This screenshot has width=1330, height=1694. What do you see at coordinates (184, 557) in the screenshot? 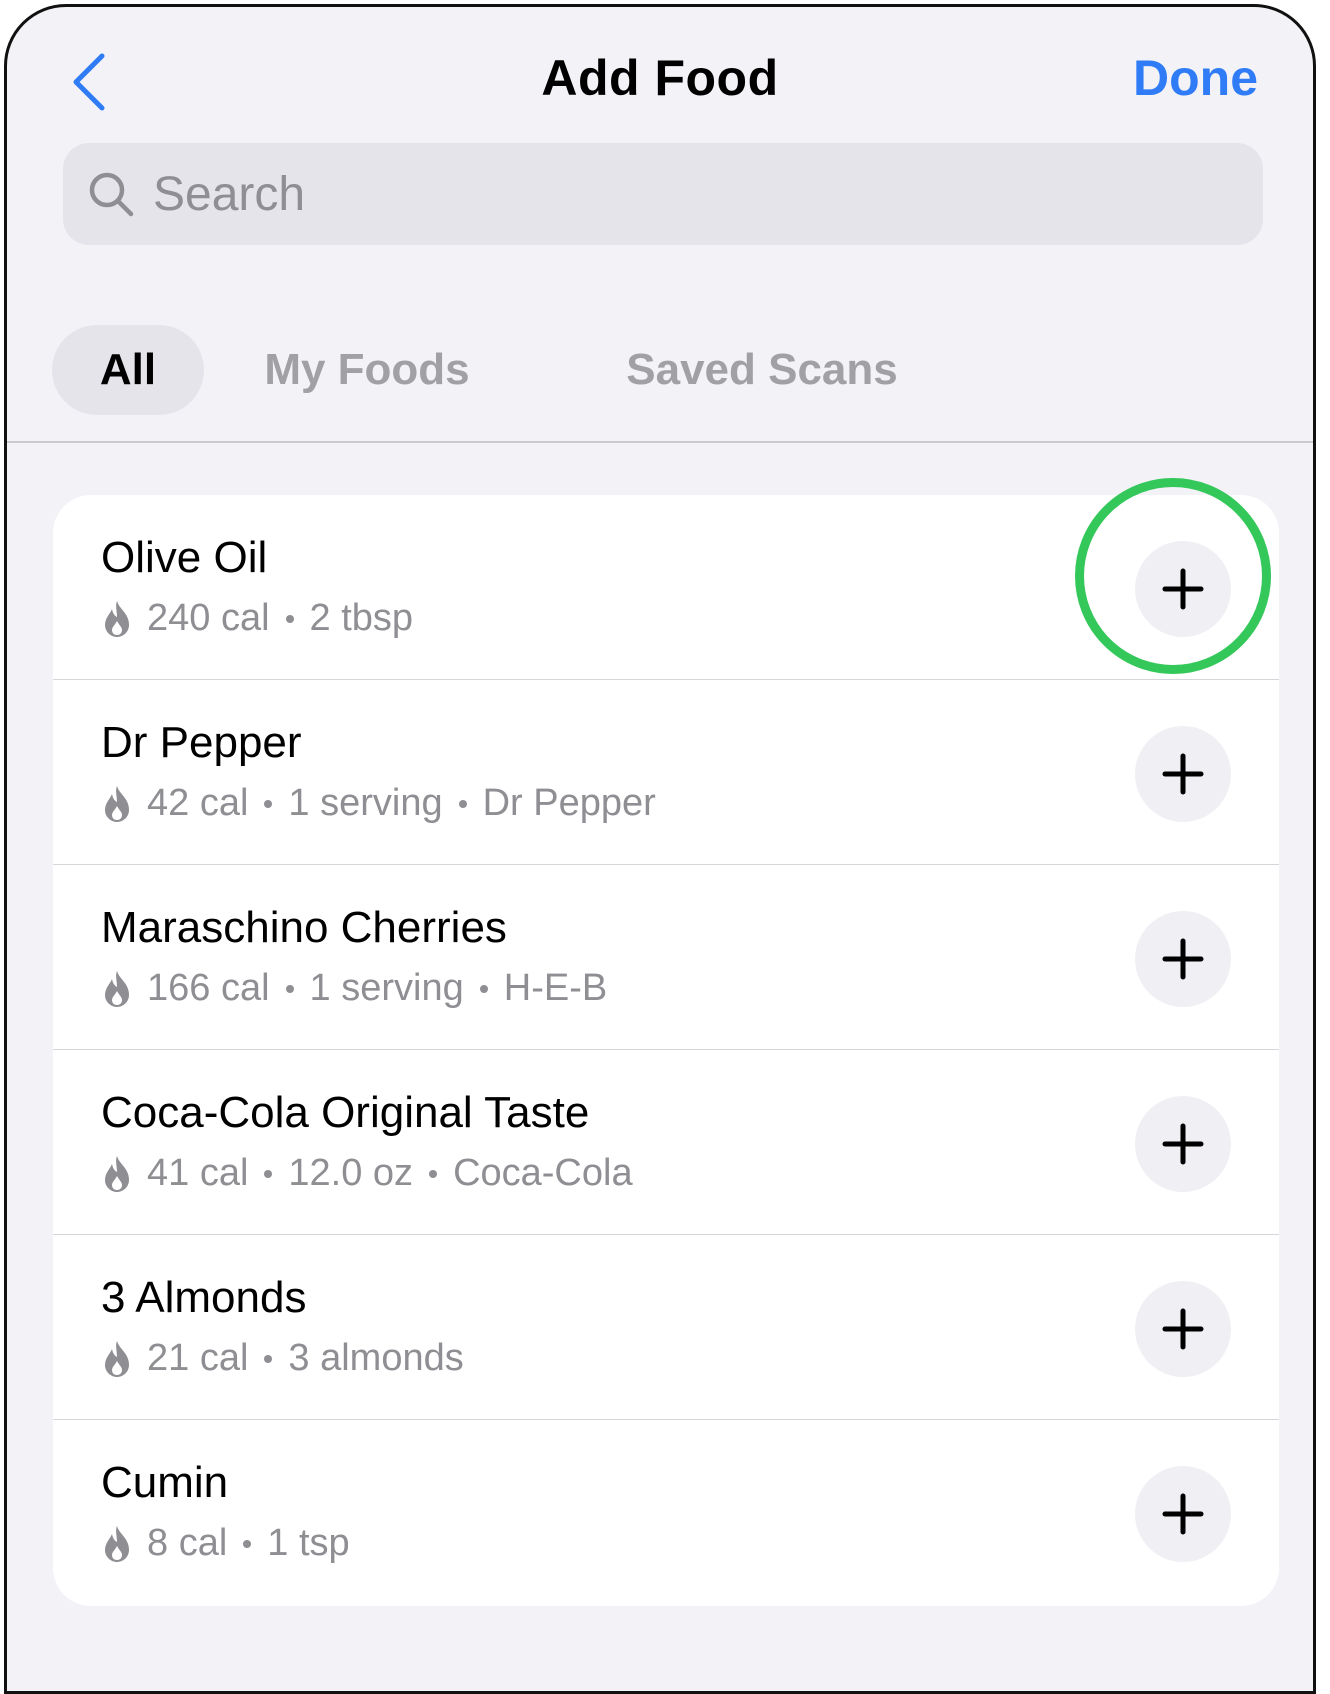
I see `food-name: Olive Oil` at bounding box center [184, 557].